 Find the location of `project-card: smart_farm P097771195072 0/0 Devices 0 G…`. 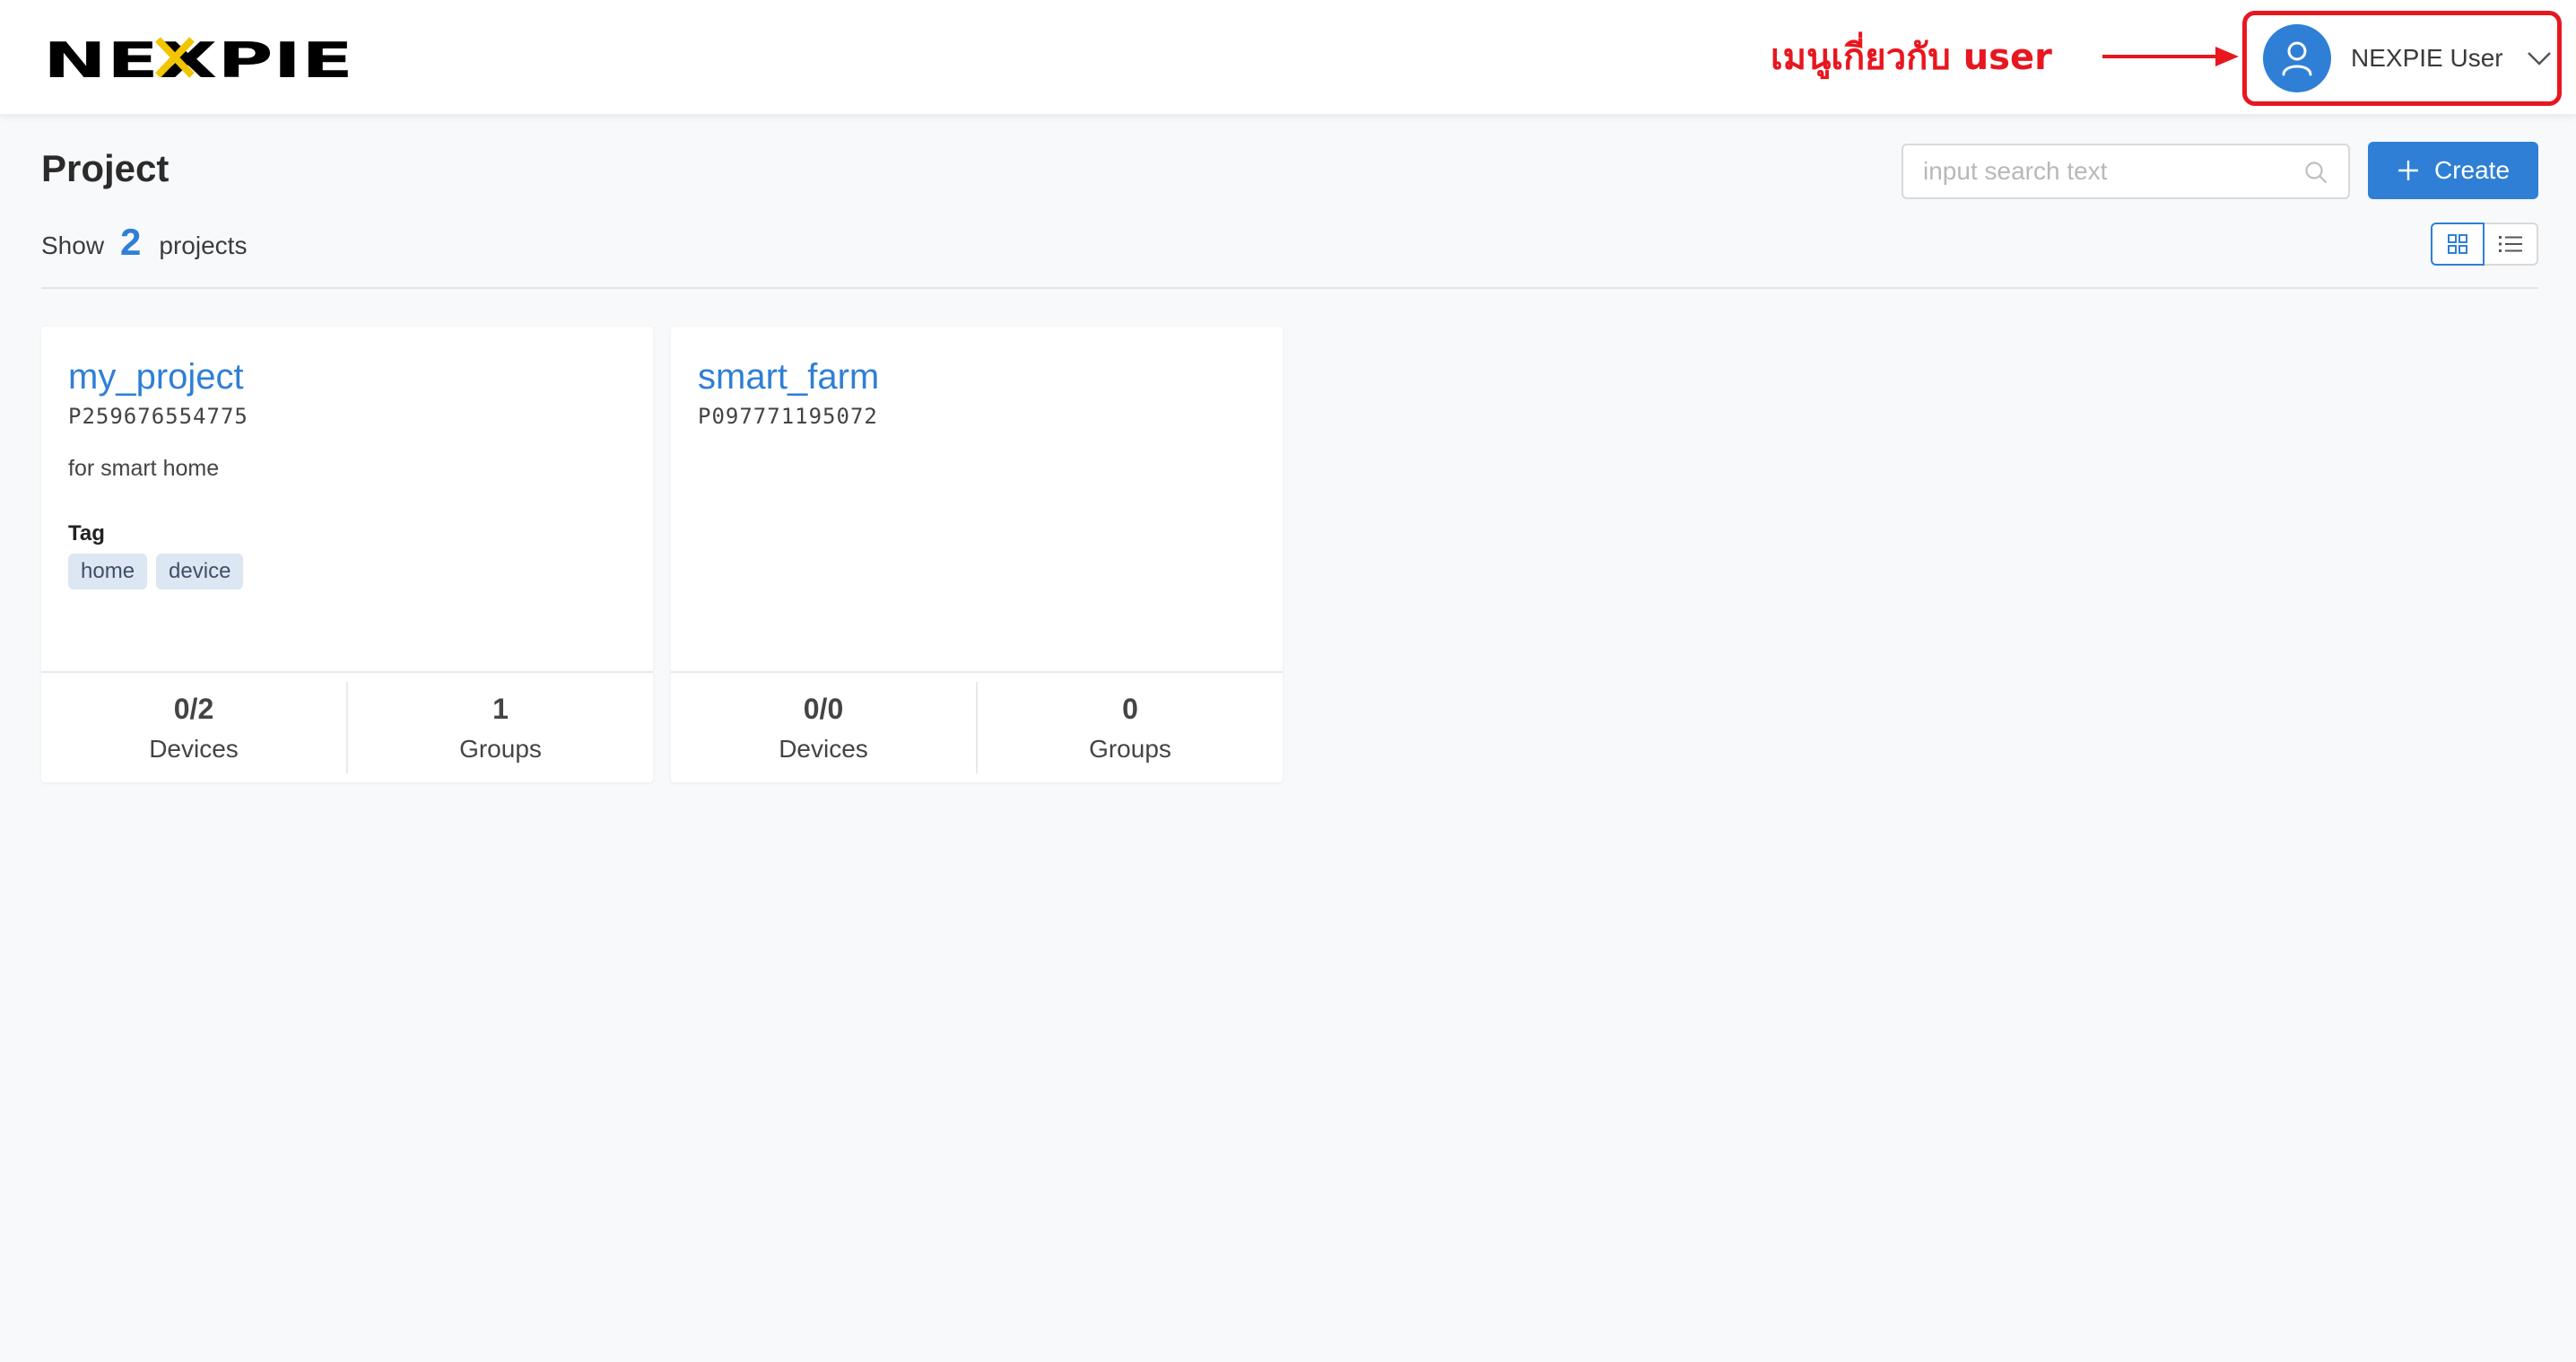

project-card: smart_farm P097771195072 0/0 Devices 0 G… is located at coordinates (977, 554).